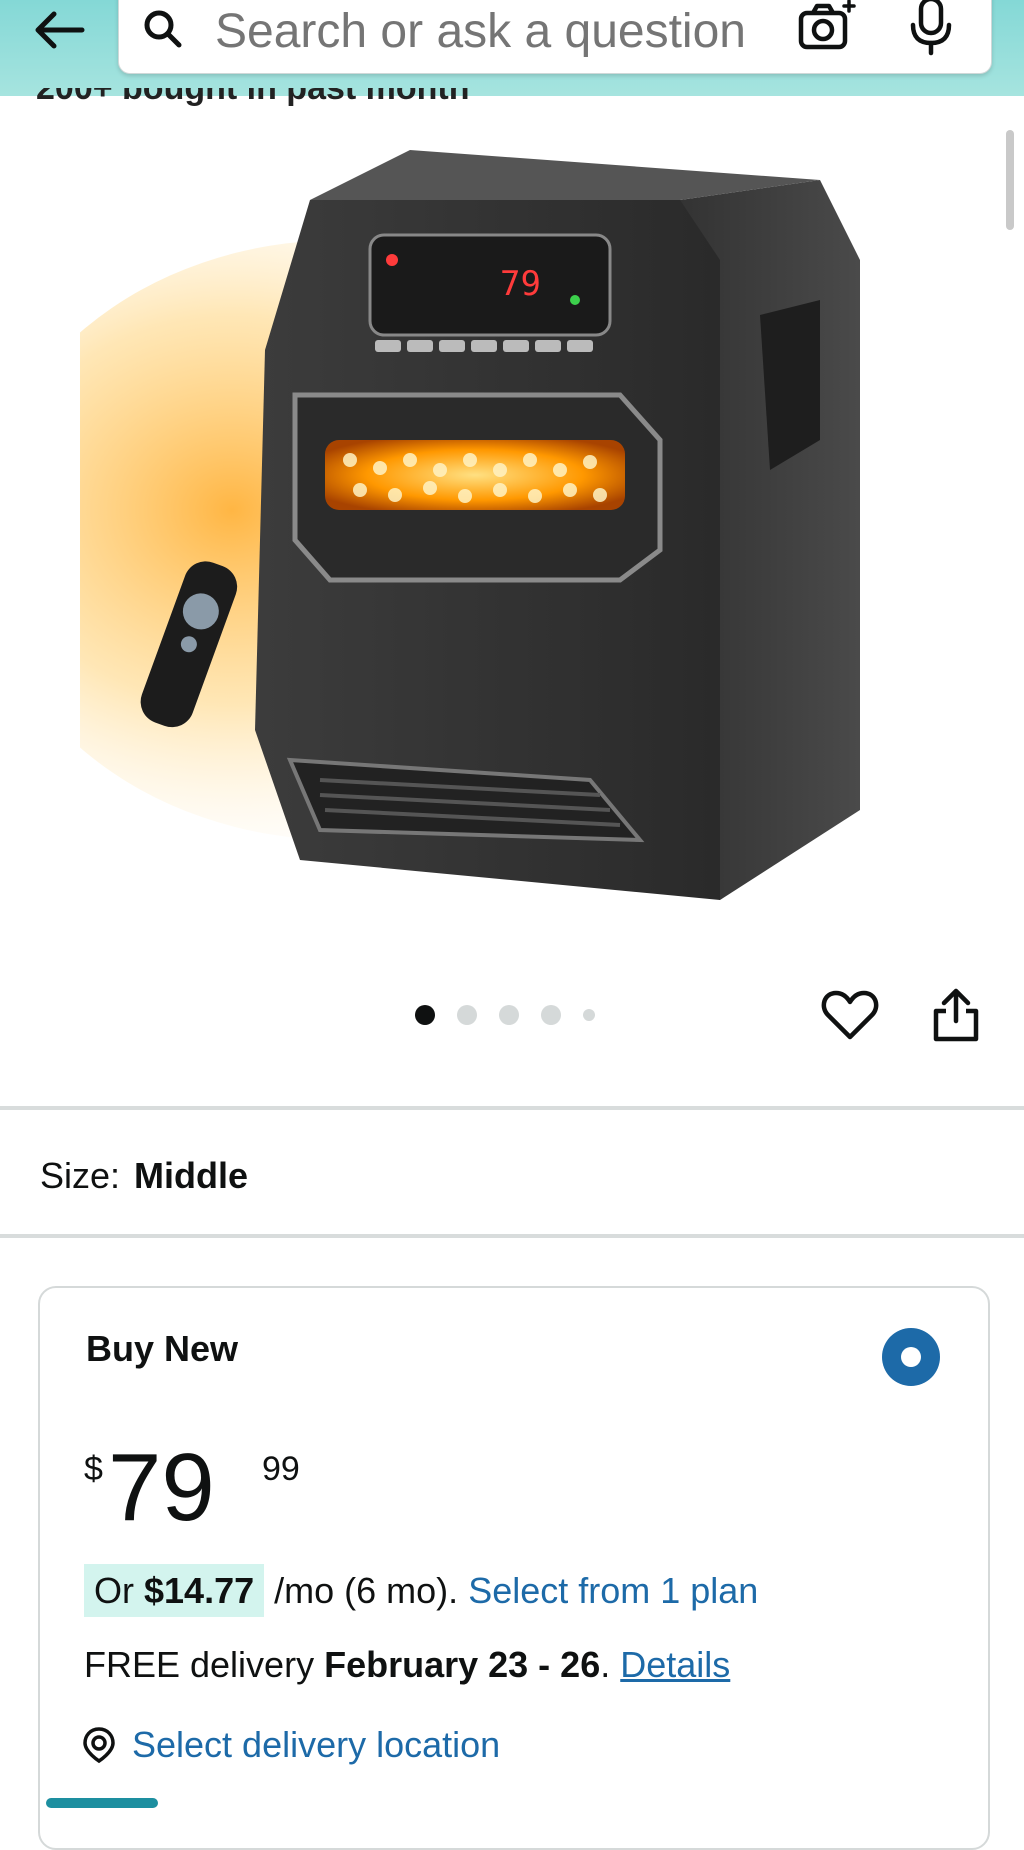  I want to click on microphone-icon, so click(931, 28).